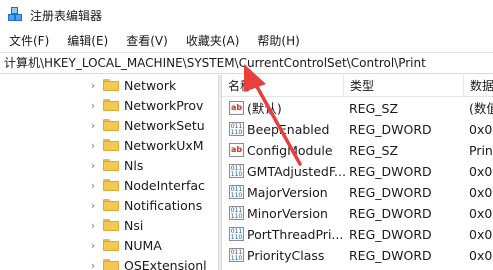  I want to click on column-header: 名称 类型 数据, so click(357, 86).